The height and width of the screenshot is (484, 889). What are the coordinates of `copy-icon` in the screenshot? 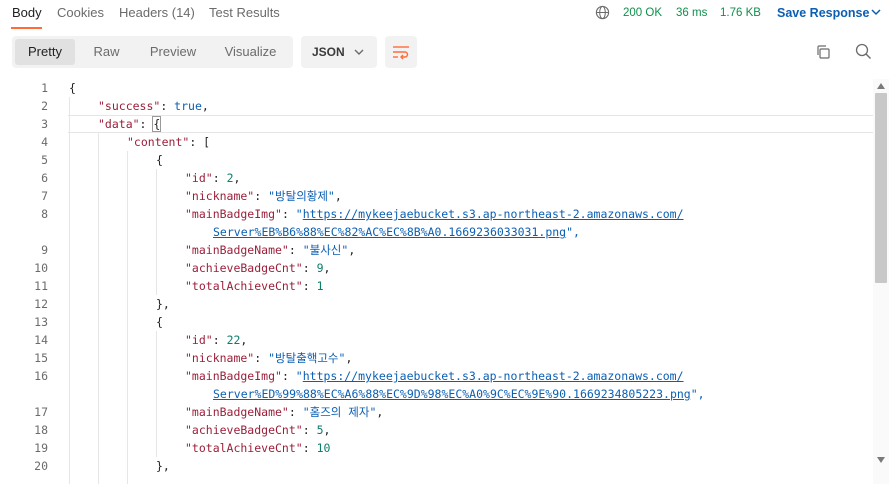 It's located at (823, 52).